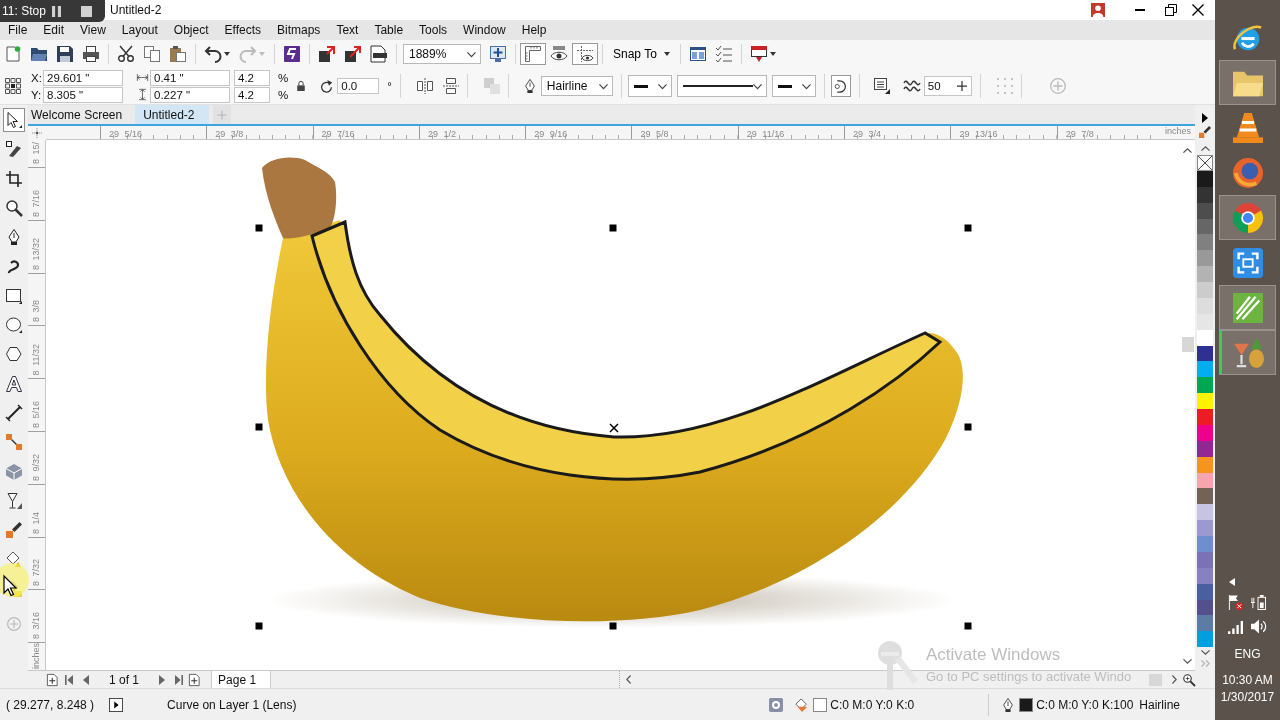  What do you see at coordinates (83, 94) in the screenshot?
I see `position-field: 8.305 "` at bounding box center [83, 94].